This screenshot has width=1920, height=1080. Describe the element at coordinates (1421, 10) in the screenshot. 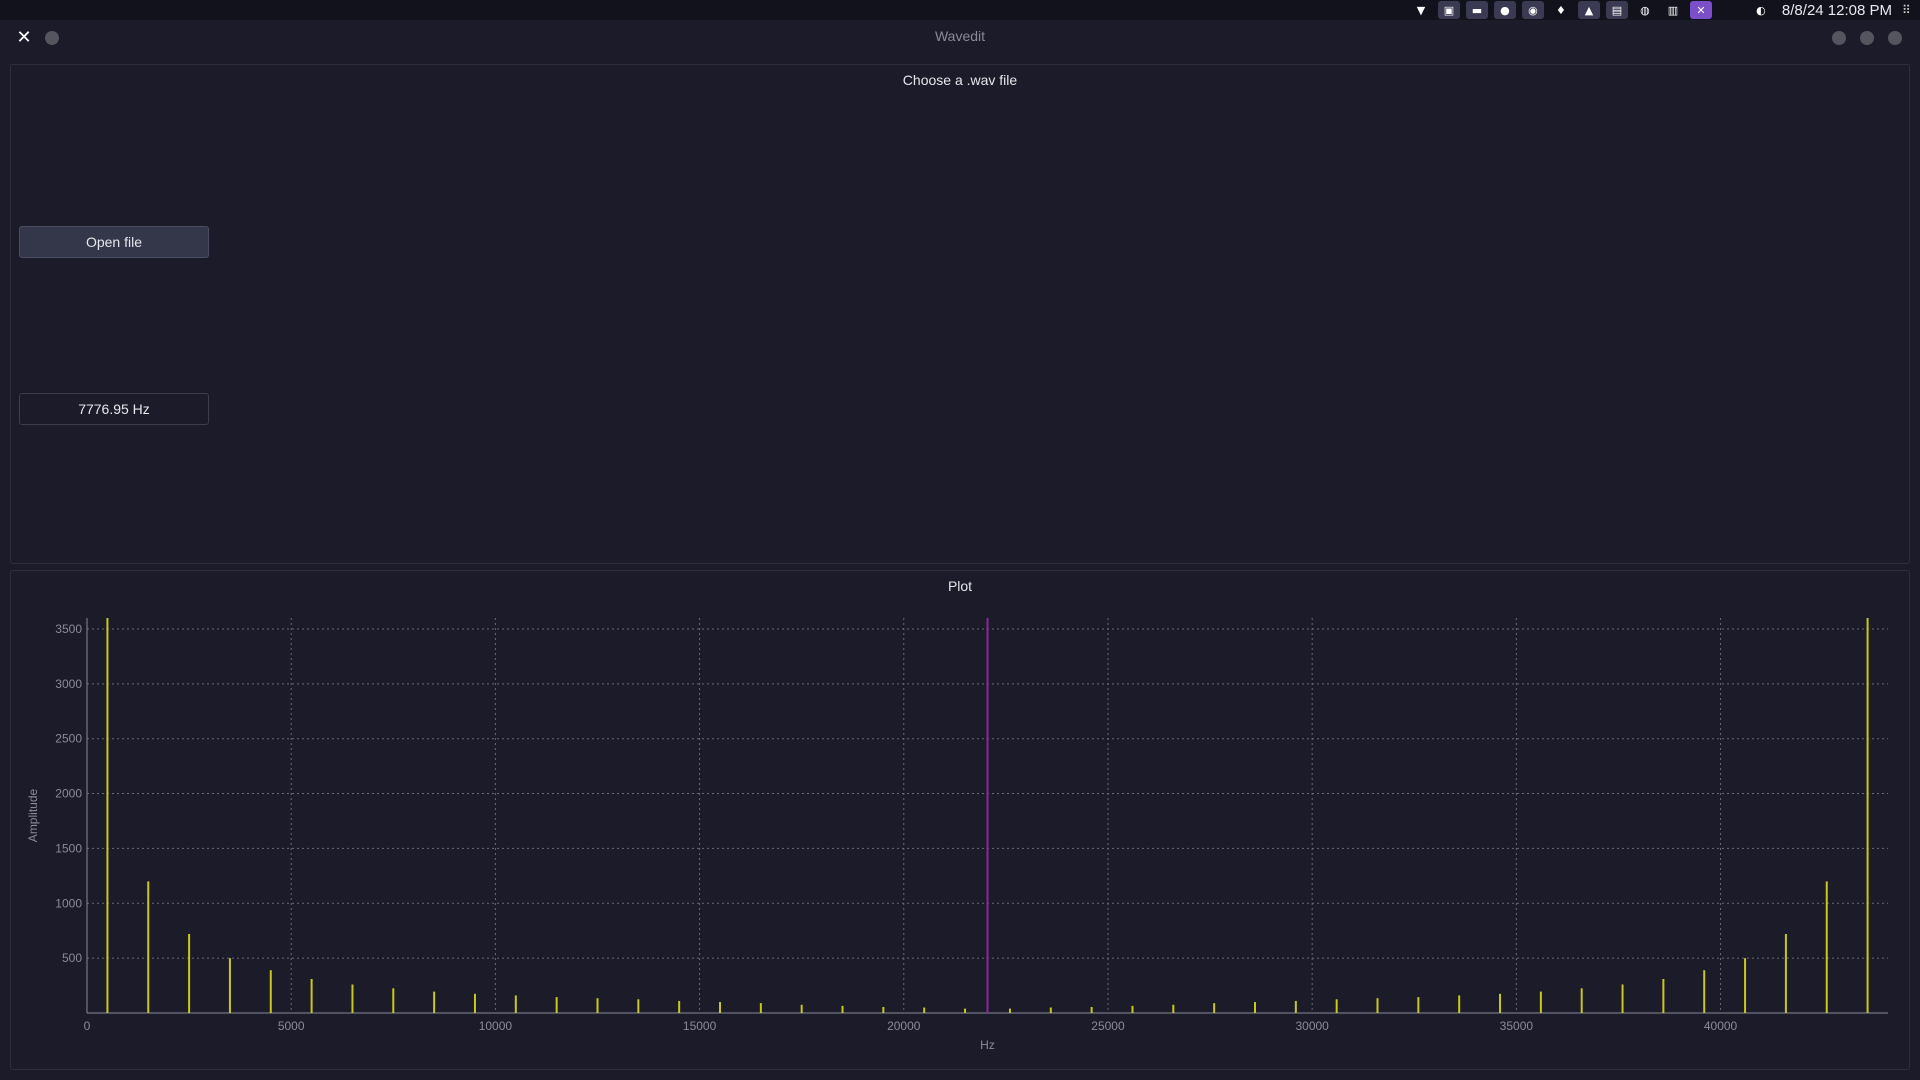

I see `download-icon: ▼` at that location.